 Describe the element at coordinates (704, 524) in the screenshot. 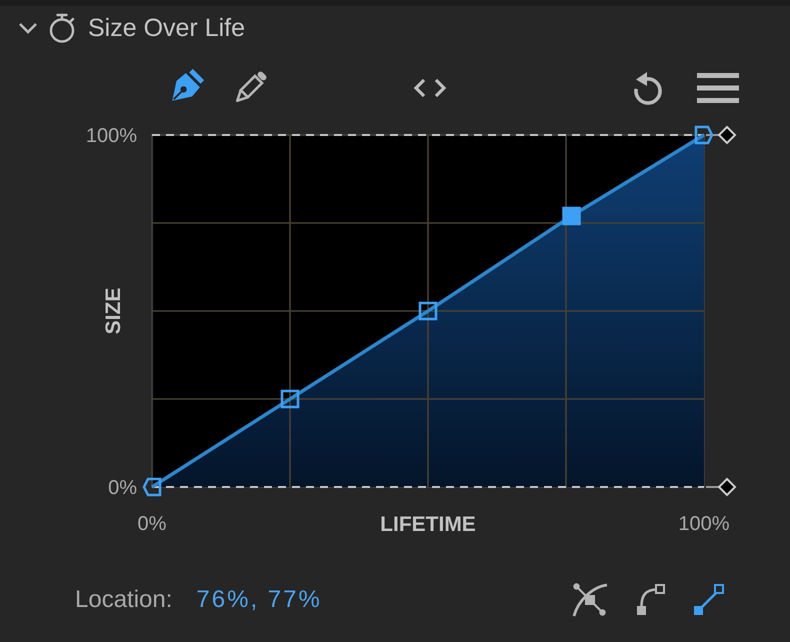

I see `x-tick-label: 100%` at that location.